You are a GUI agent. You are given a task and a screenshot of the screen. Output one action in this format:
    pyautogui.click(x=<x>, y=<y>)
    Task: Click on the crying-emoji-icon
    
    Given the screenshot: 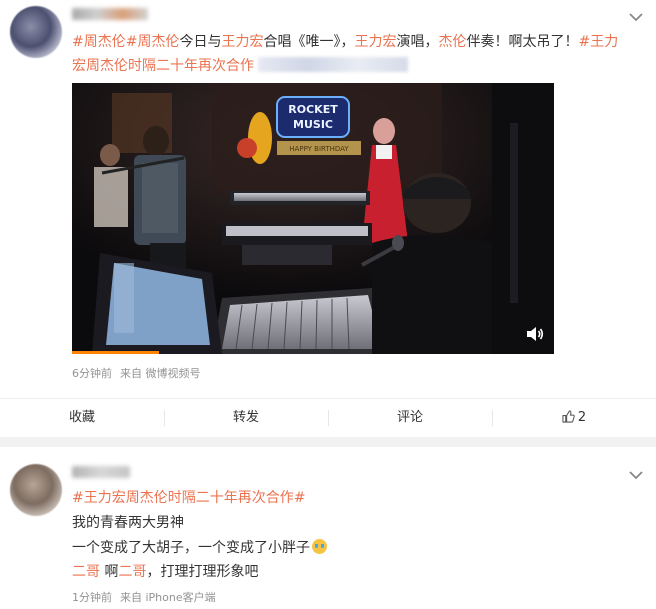 What is the action you would take?
    pyautogui.click(x=319, y=546)
    